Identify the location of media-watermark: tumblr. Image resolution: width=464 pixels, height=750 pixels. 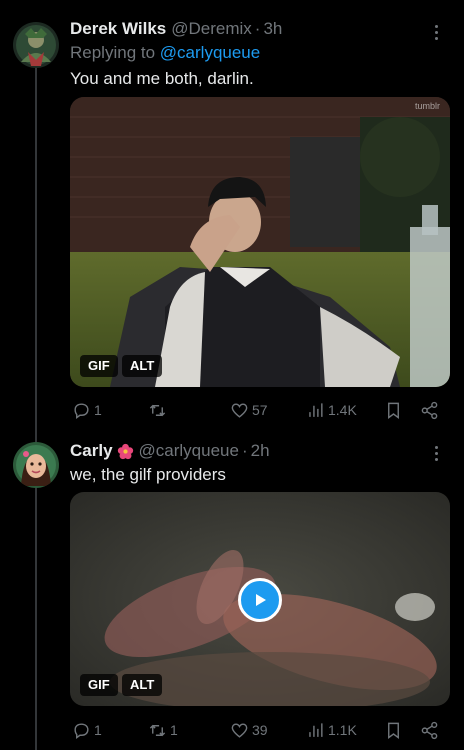
(427, 106).